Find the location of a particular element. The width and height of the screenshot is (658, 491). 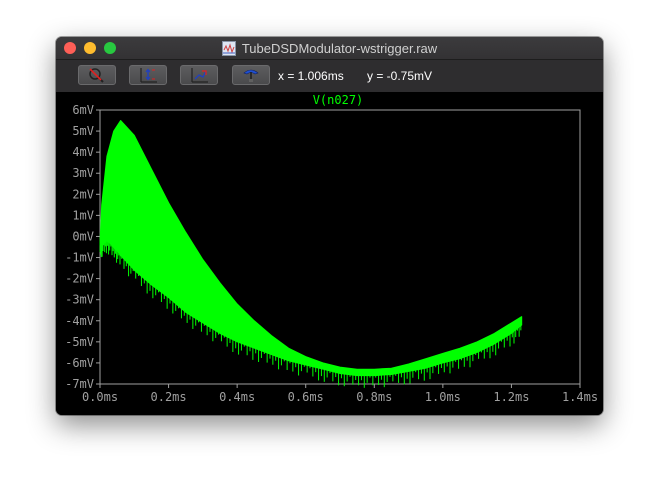

autorange-y-icon is located at coordinates (148, 75).